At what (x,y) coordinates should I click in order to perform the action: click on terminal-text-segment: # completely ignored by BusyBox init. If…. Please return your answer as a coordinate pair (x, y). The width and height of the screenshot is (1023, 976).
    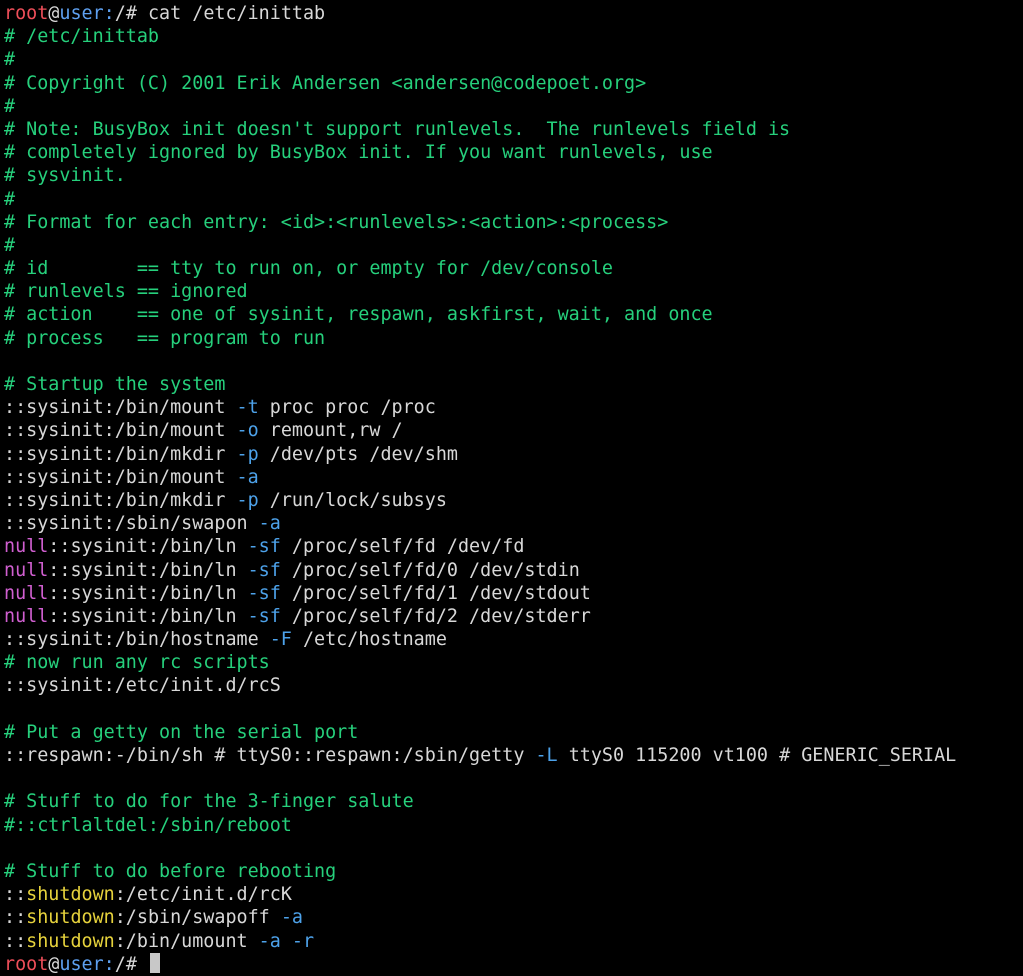
    Looking at the image, I should click on (358, 153).